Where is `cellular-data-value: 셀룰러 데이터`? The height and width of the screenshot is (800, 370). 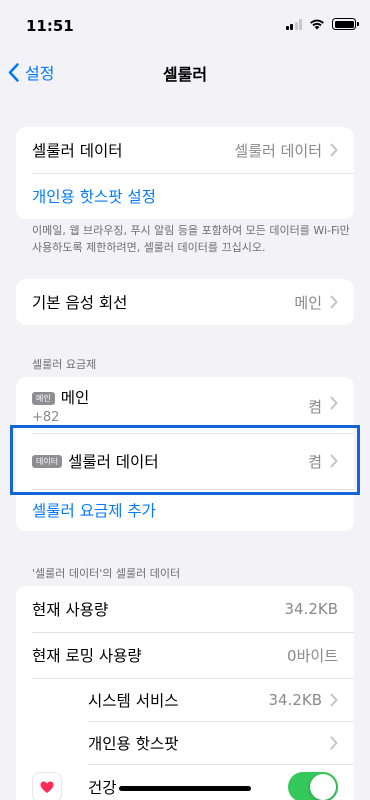 cellular-data-value: 셀룰러 데이터 is located at coordinates (278, 150).